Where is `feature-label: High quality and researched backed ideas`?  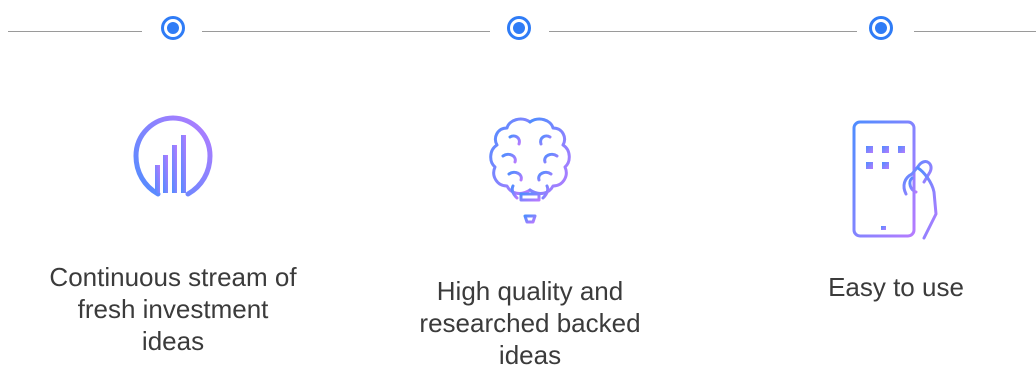
feature-label: High quality and researched backed ideas is located at coordinates (530, 323).